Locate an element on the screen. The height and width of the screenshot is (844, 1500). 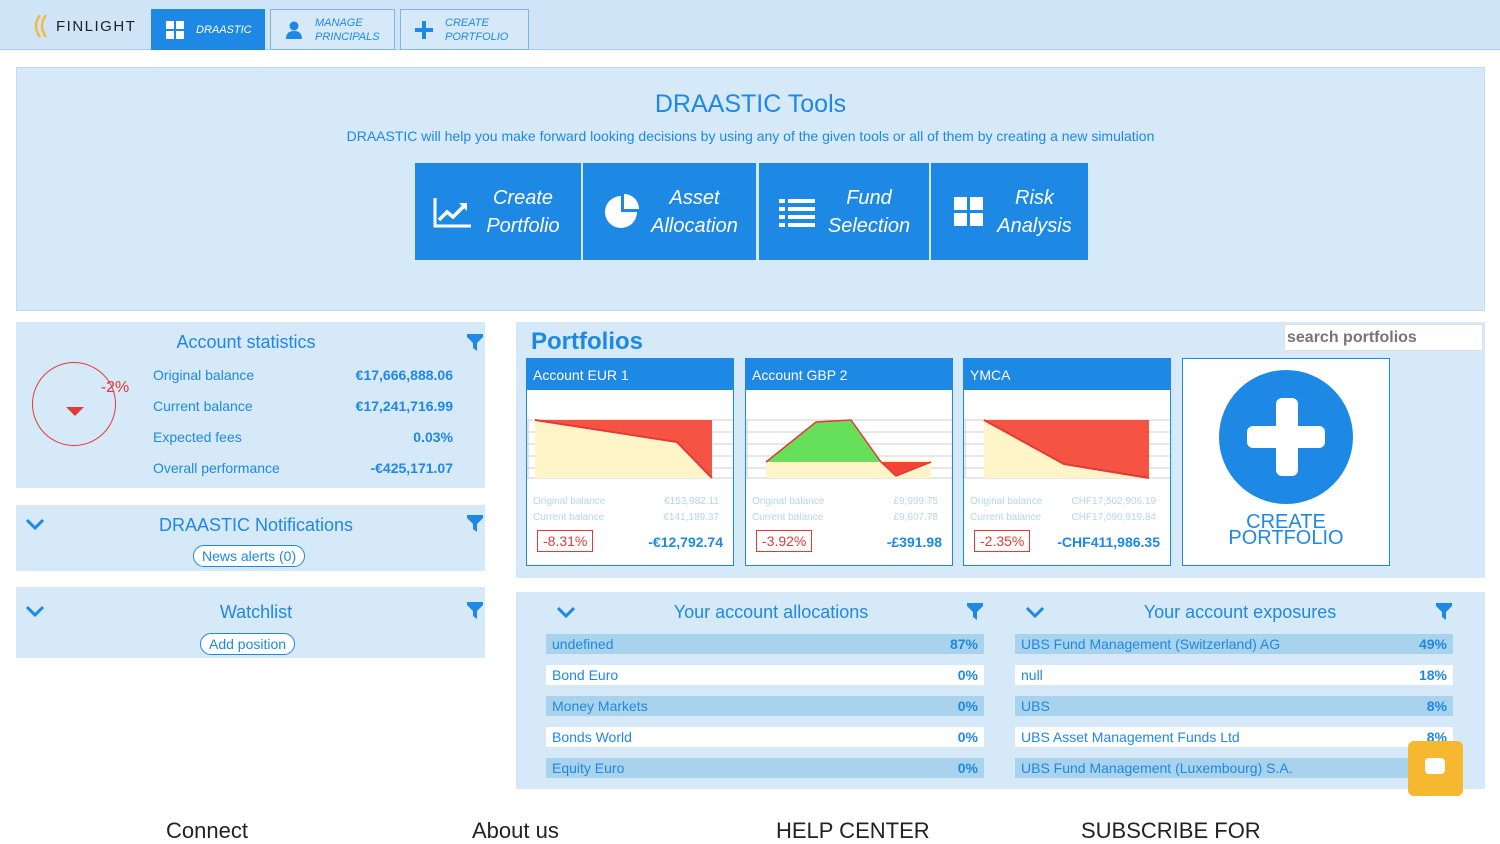
asset-allocation-tool-button: Asset Allocation is located at coordinates (669, 211).